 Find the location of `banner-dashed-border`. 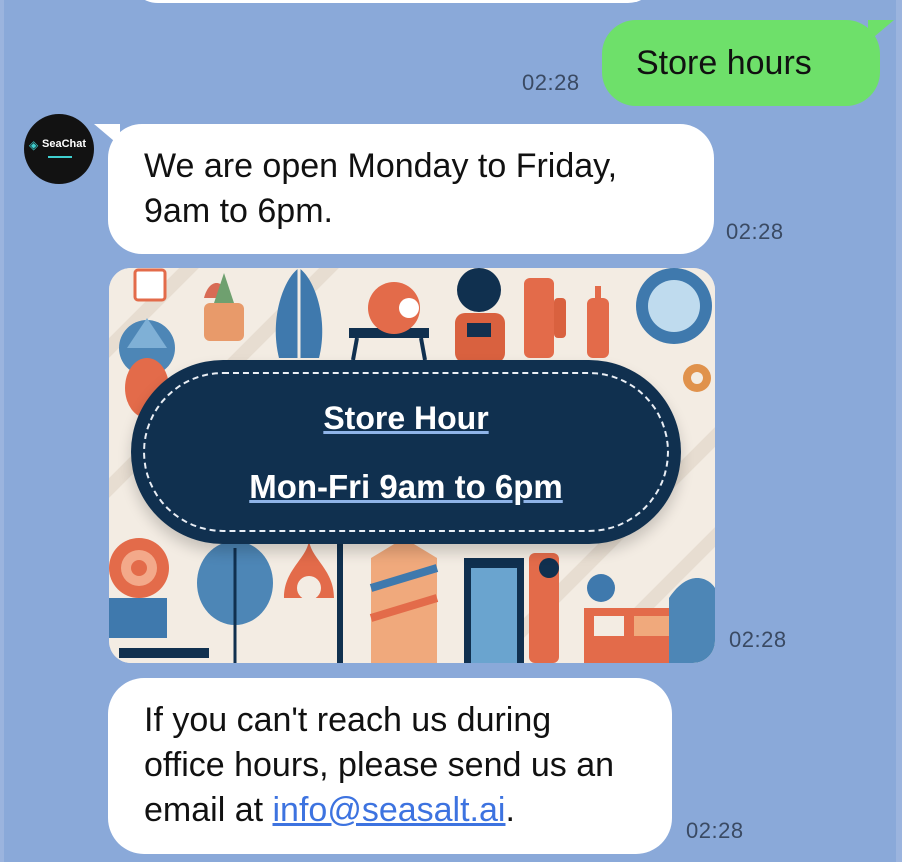

banner-dashed-border is located at coordinates (406, 452).